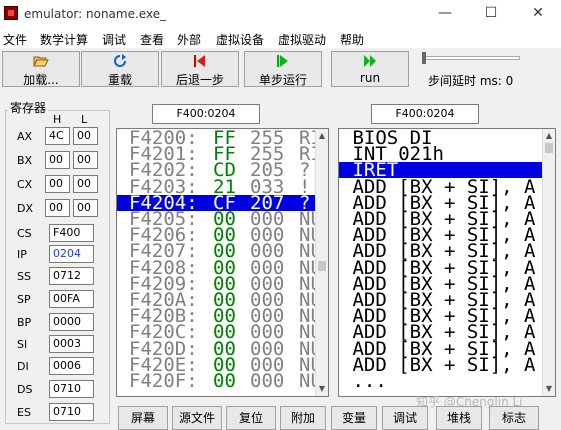  Describe the element at coordinates (200, 61) in the screenshot. I see `step-back-icon` at that location.